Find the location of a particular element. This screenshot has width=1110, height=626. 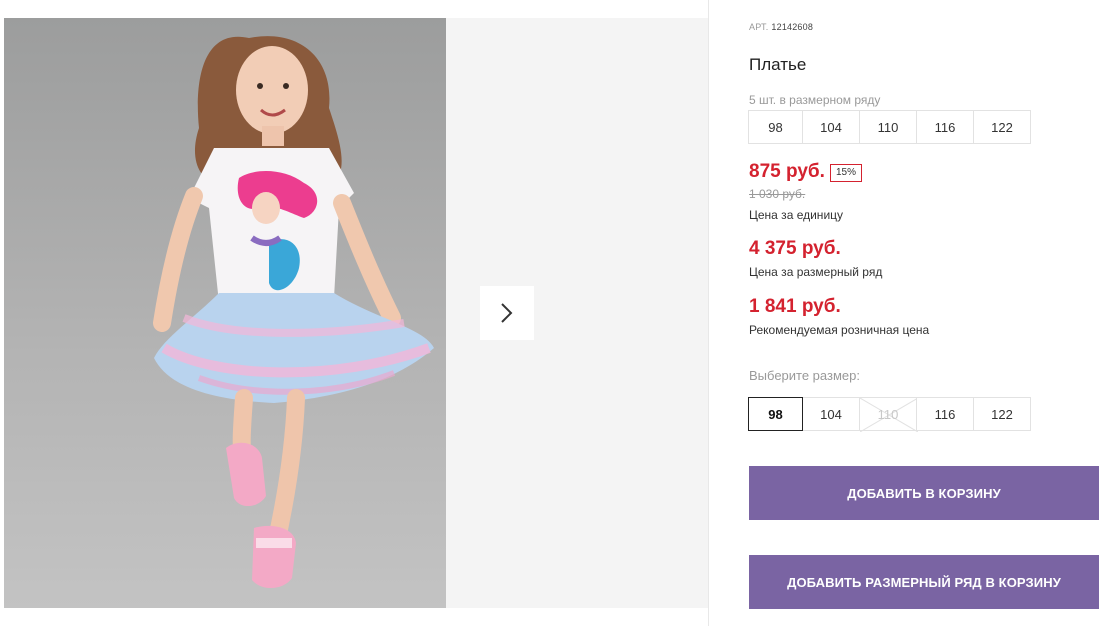

size-option-104: 104 is located at coordinates (831, 414).